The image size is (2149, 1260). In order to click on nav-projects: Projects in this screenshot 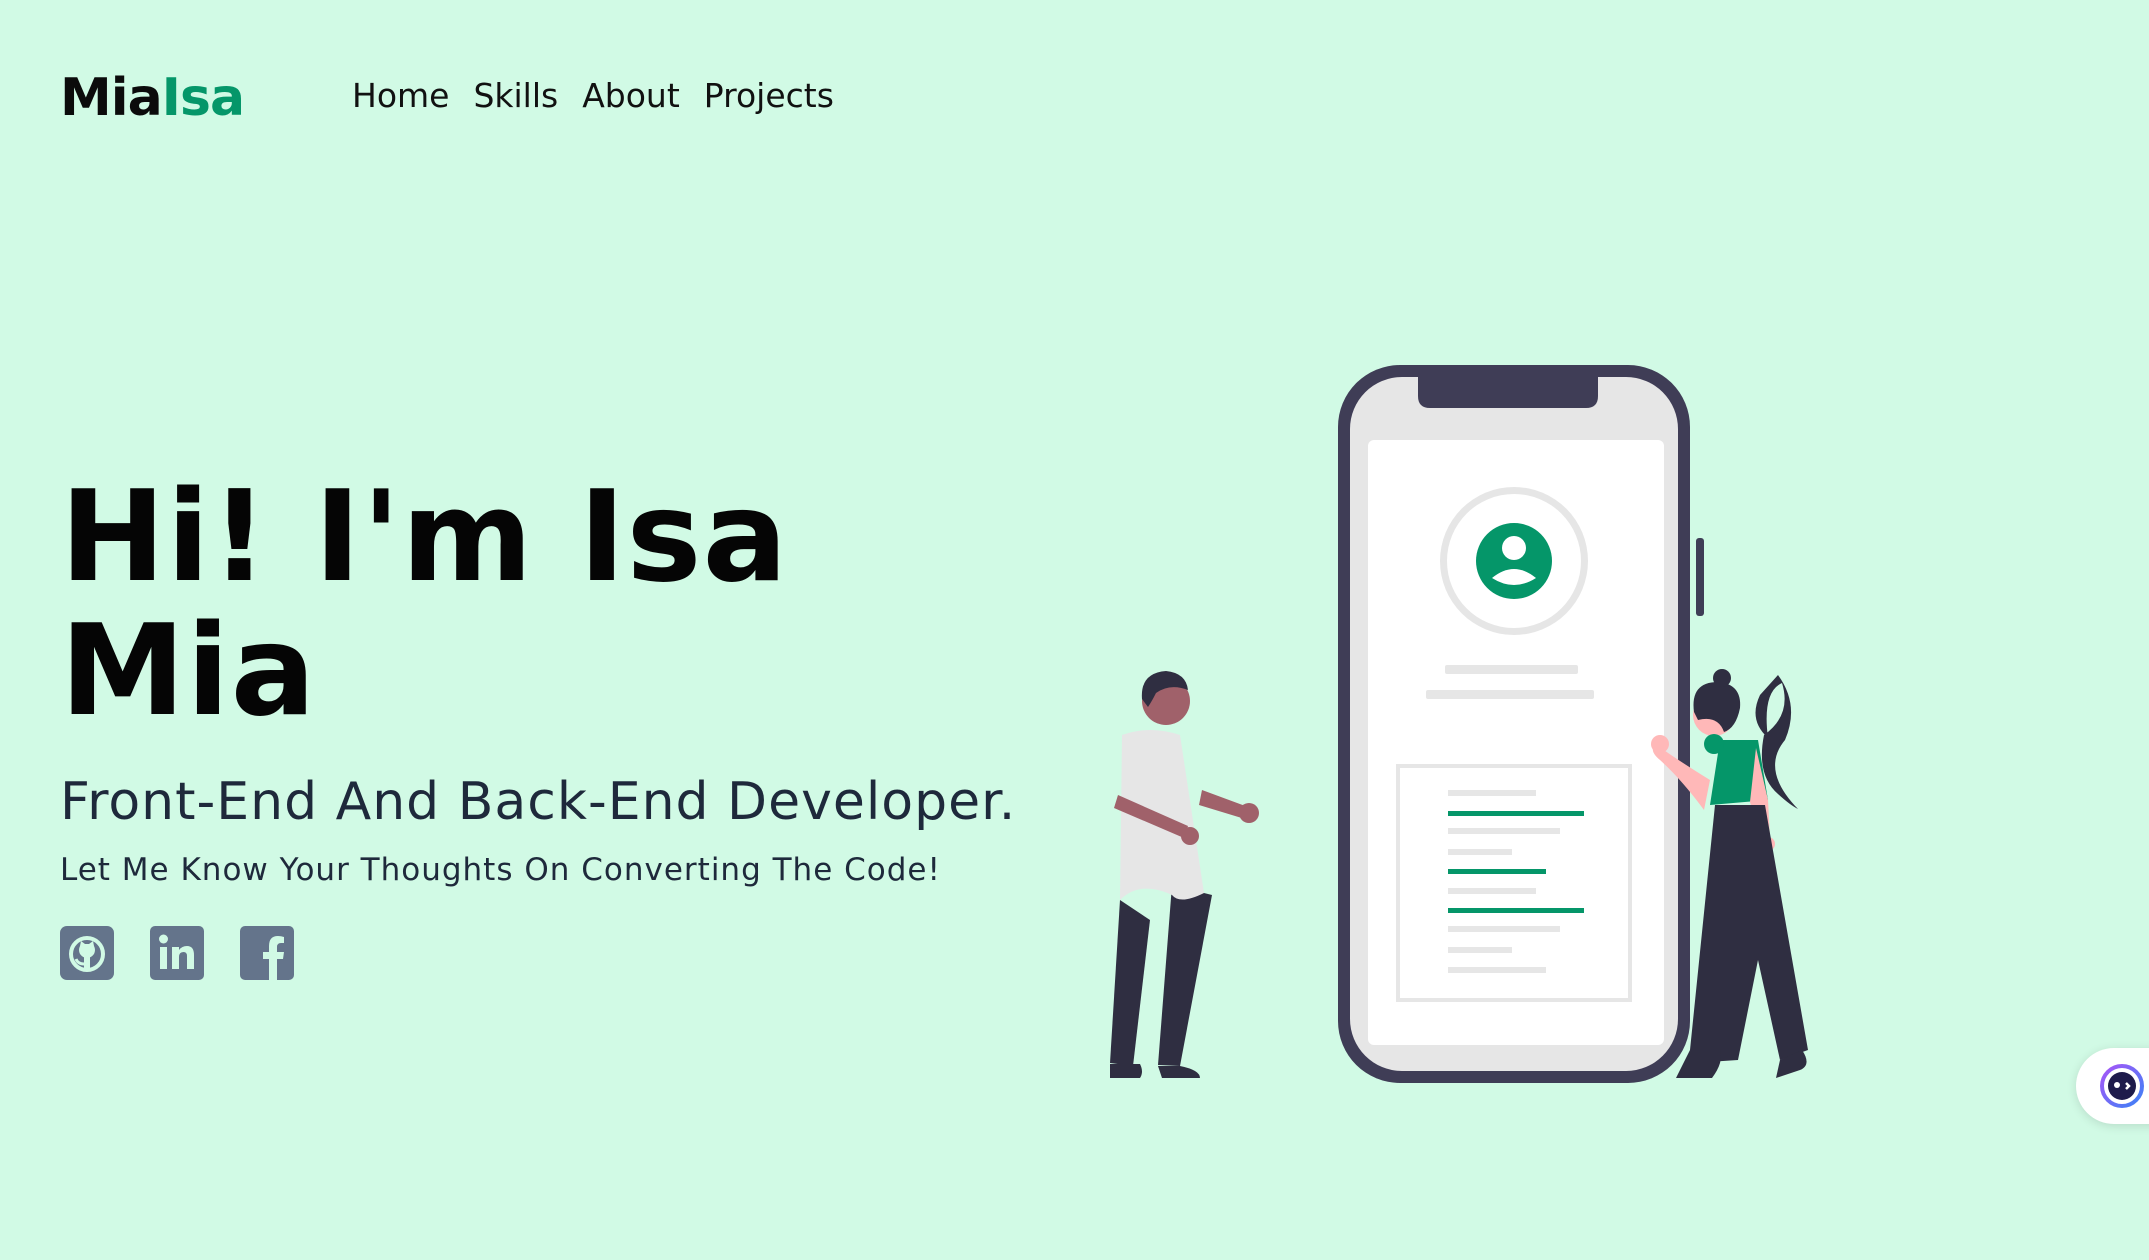, I will do `click(769, 95)`.